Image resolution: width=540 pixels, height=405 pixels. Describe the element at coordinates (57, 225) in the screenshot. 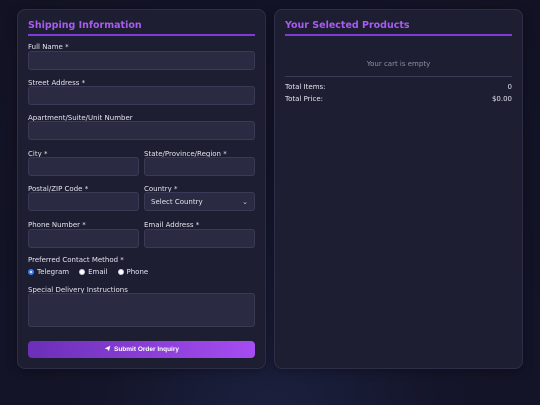

I see `phone-label: Phone Number *` at that location.